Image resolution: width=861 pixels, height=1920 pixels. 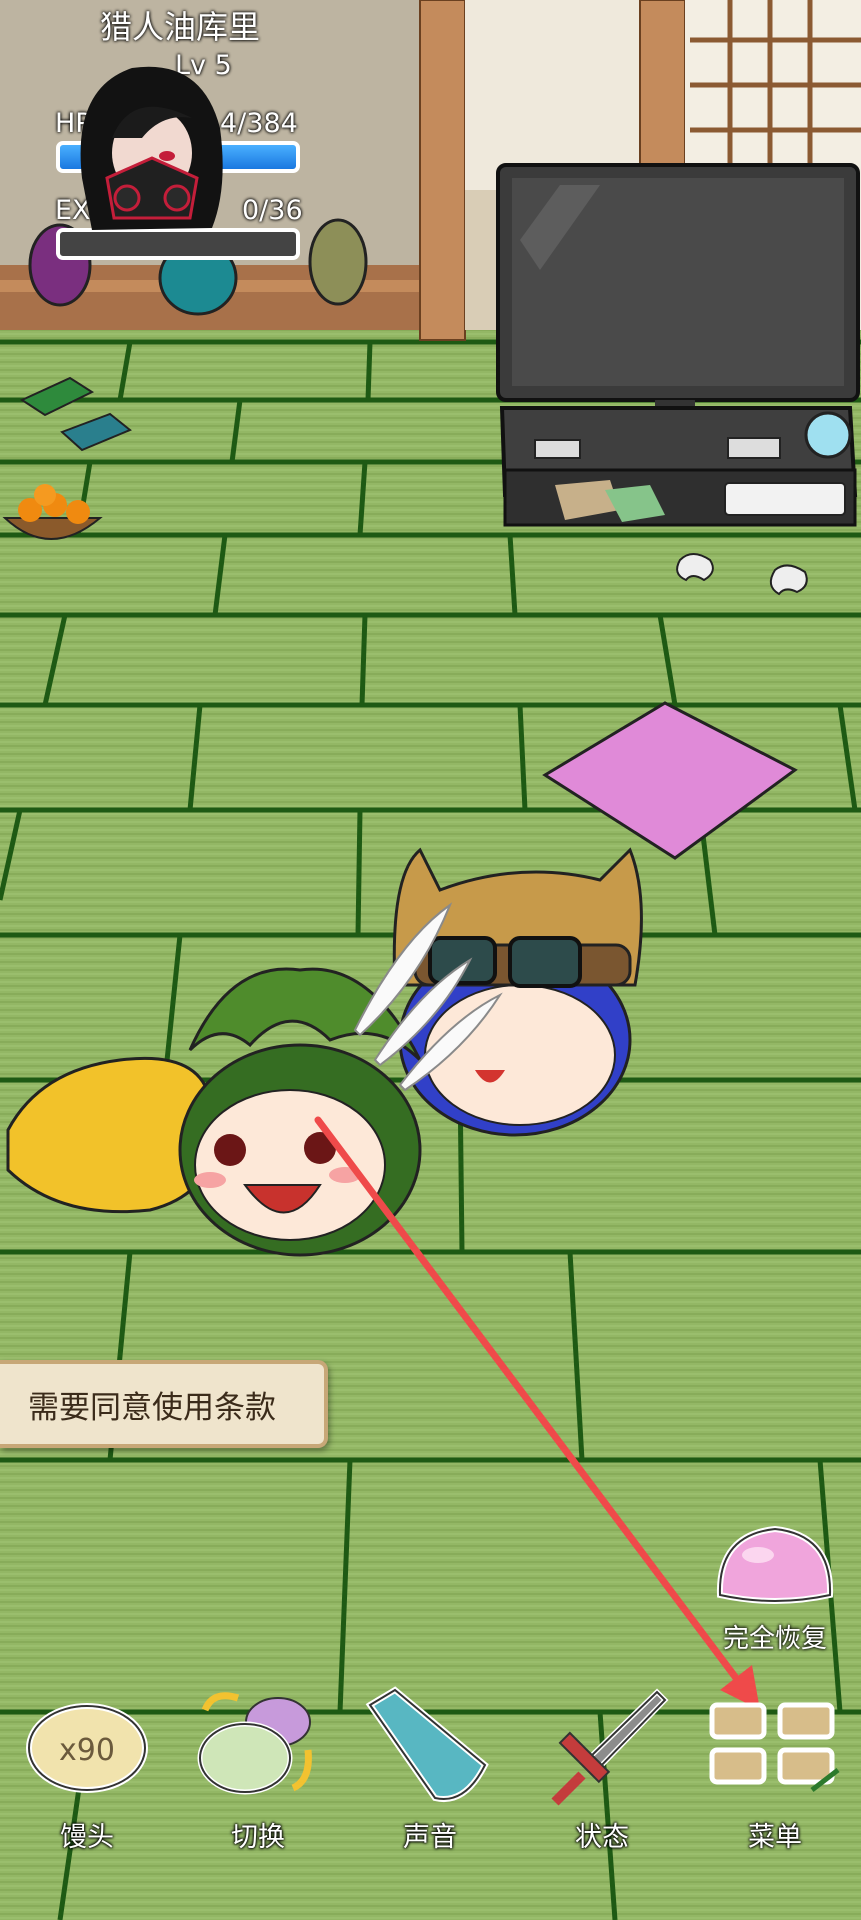 I want to click on menu-grid-icon, so click(x=774, y=1747).